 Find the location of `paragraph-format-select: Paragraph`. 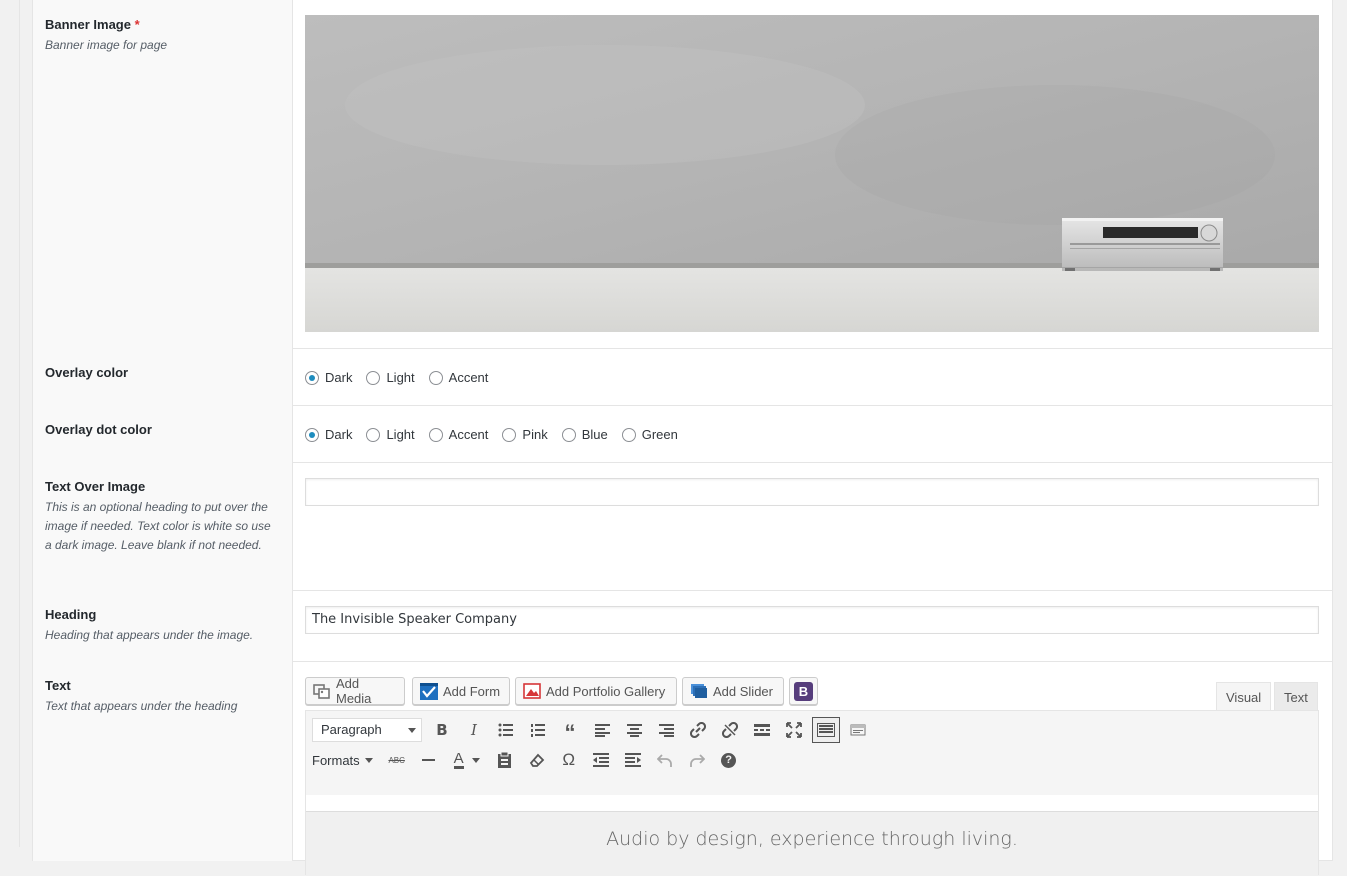

paragraph-format-select: Paragraph is located at coordinates (367, 730).